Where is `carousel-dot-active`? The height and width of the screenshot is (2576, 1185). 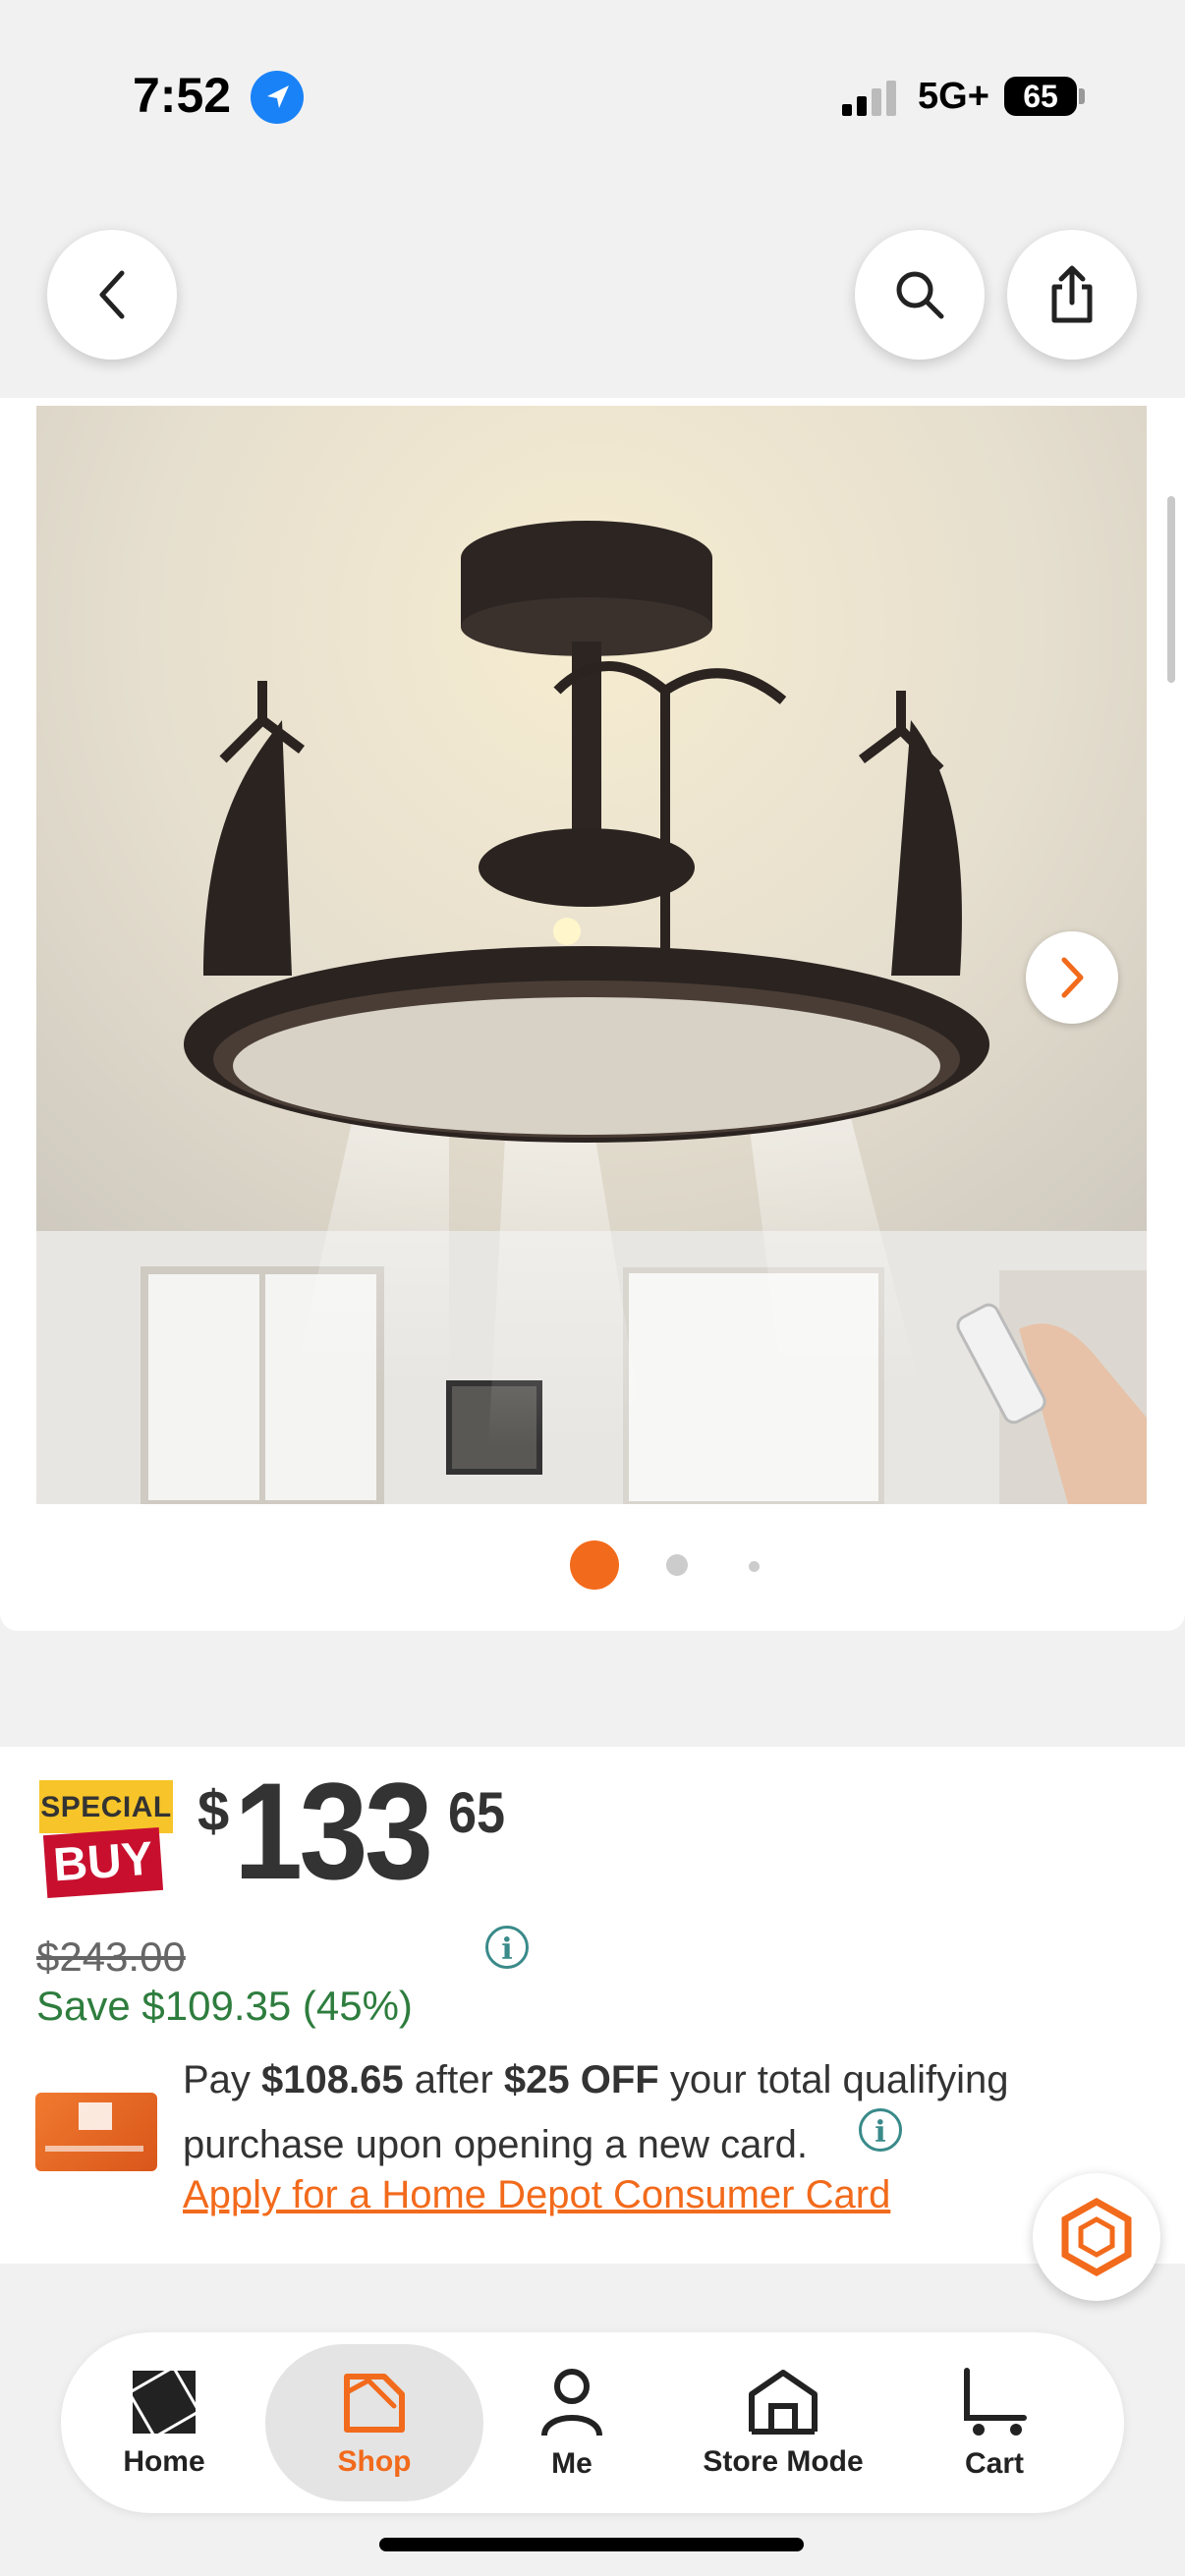 carousel-dot-active is located at coordinates (594, 1565).